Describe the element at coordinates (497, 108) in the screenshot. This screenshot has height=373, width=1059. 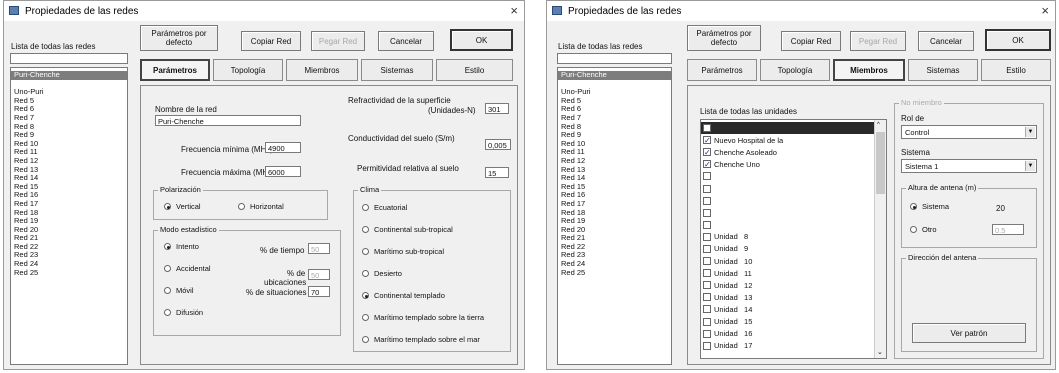
I see `refractivity-field: 301` at that location.